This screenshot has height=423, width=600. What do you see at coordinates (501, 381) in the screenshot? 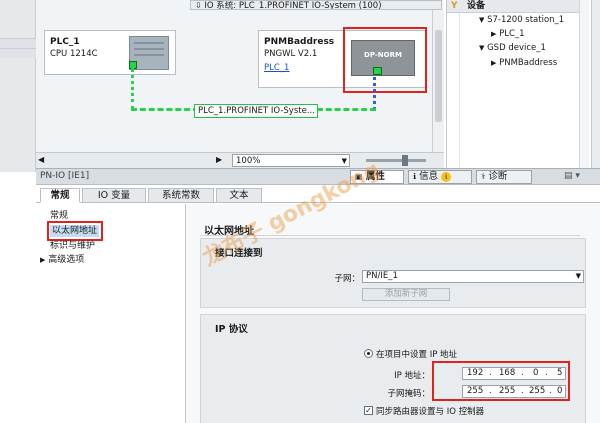
I see `highlight-ip-fields` at bounding box center [501, 381].